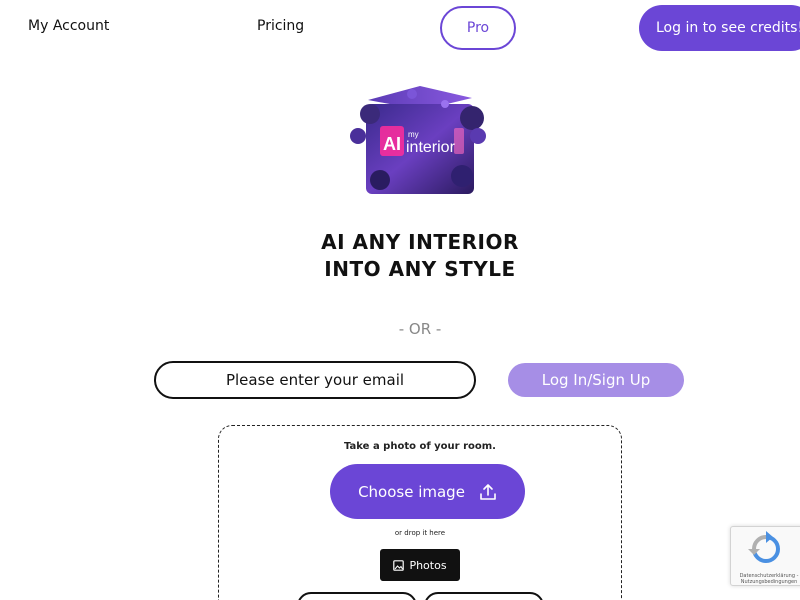  What do you see at coordinates (399, 565) in the screenshot?
I see `image-icon` at bounding box center [399, 565].